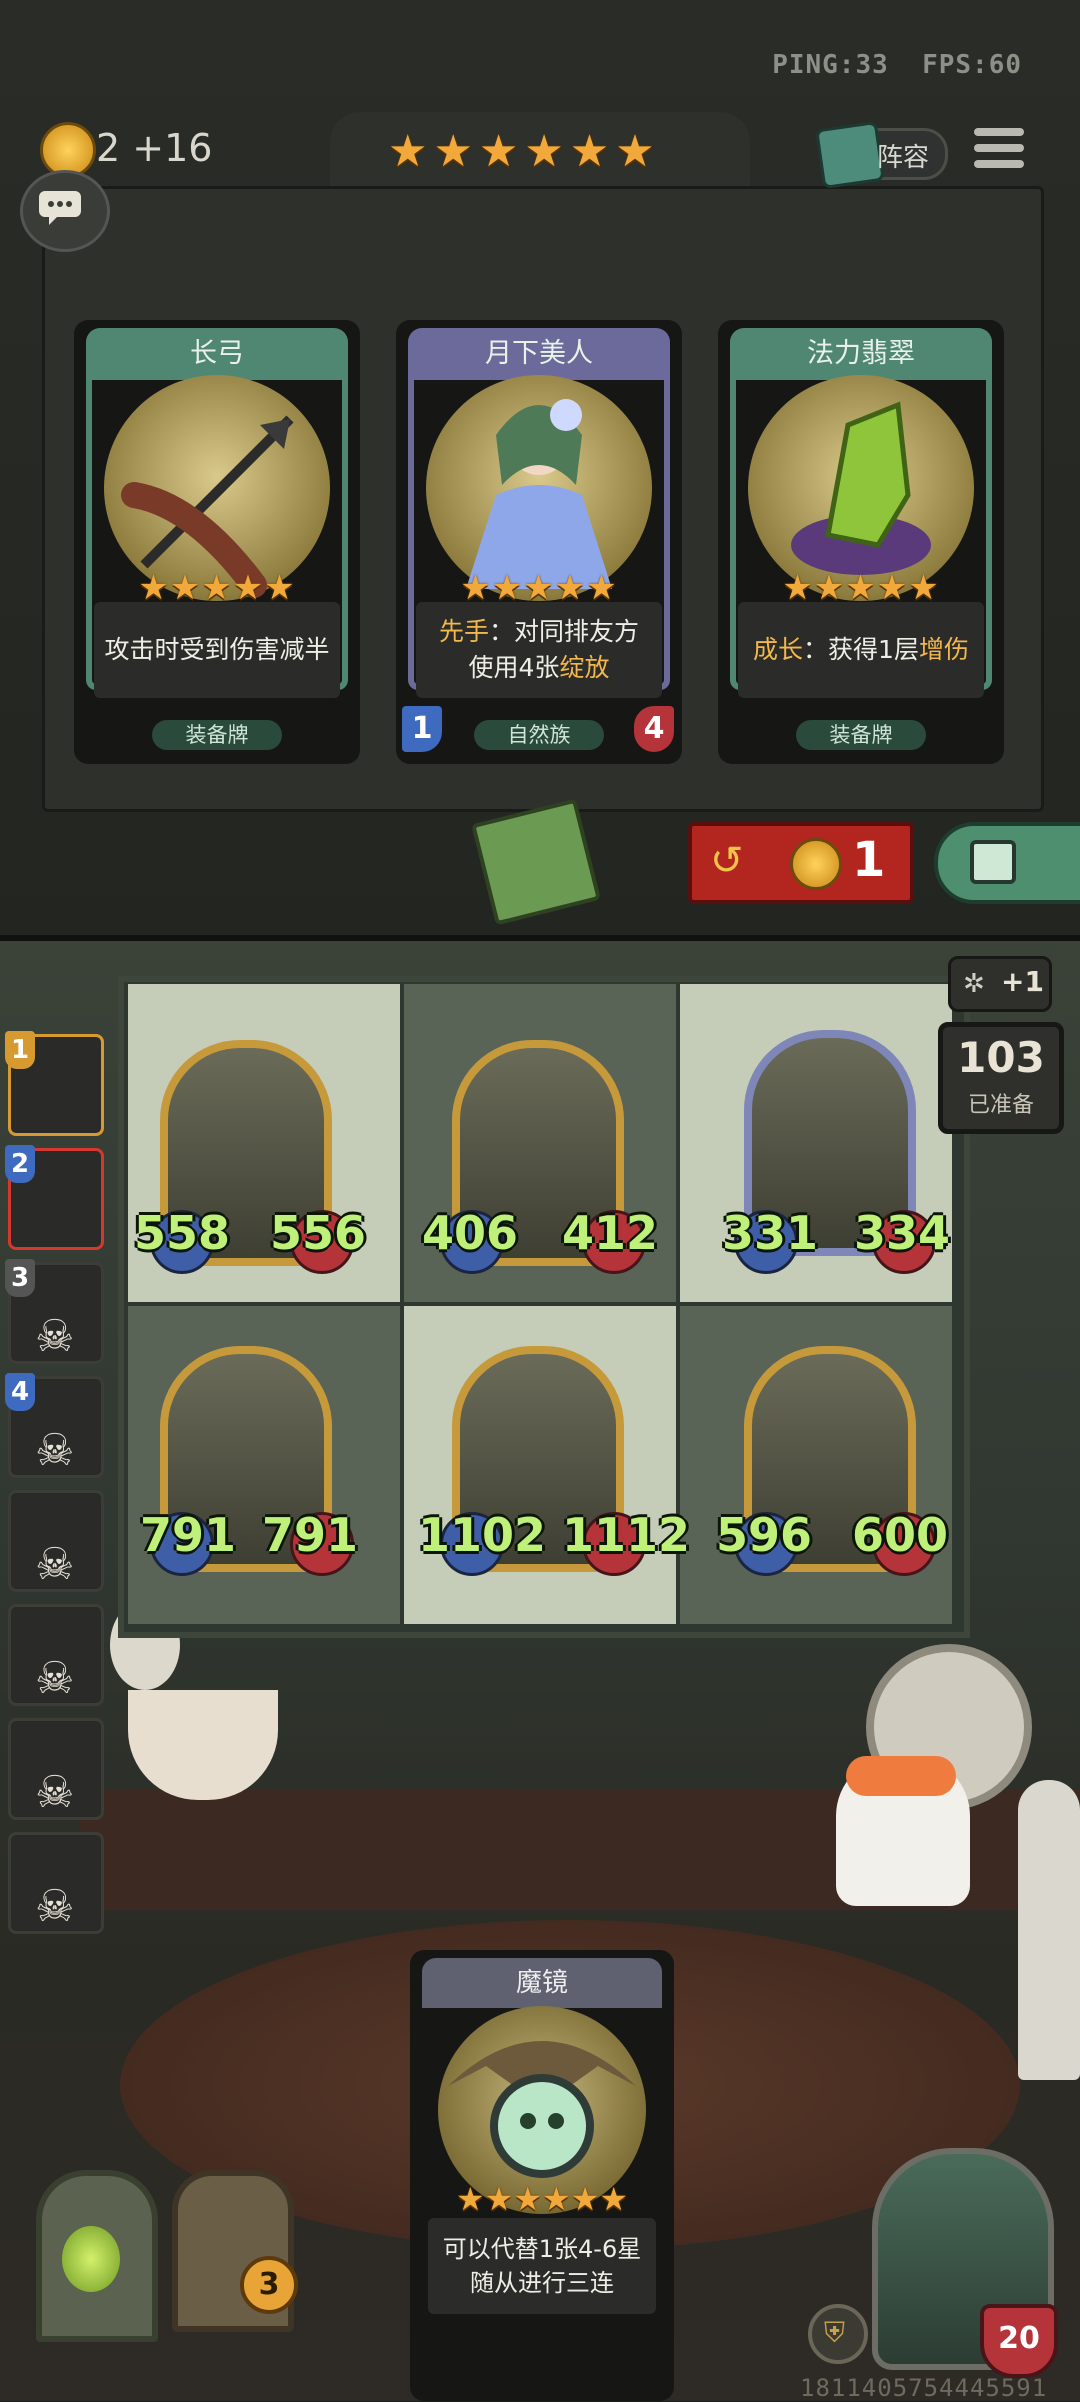  What do you see at coordinates (422, 729) in the screenshot?
I see `card-attack: 1` at bounding box center [422, 729].